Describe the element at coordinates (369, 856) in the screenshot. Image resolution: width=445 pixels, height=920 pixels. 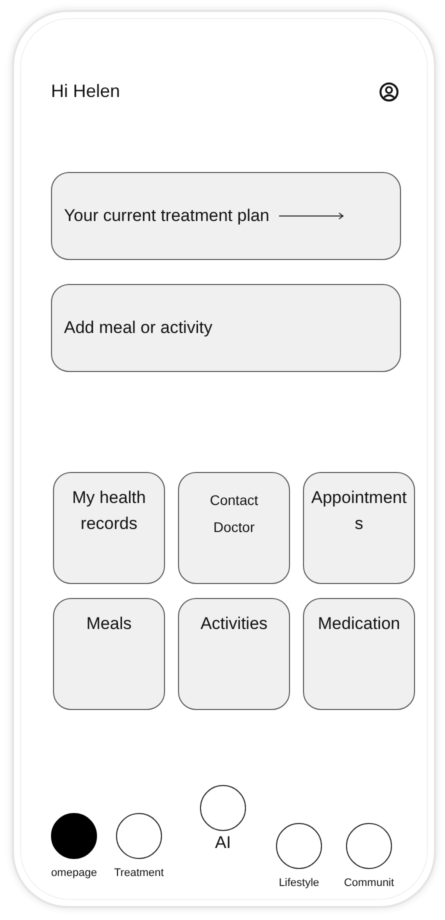
I see `nav-item: Communit` at that location.